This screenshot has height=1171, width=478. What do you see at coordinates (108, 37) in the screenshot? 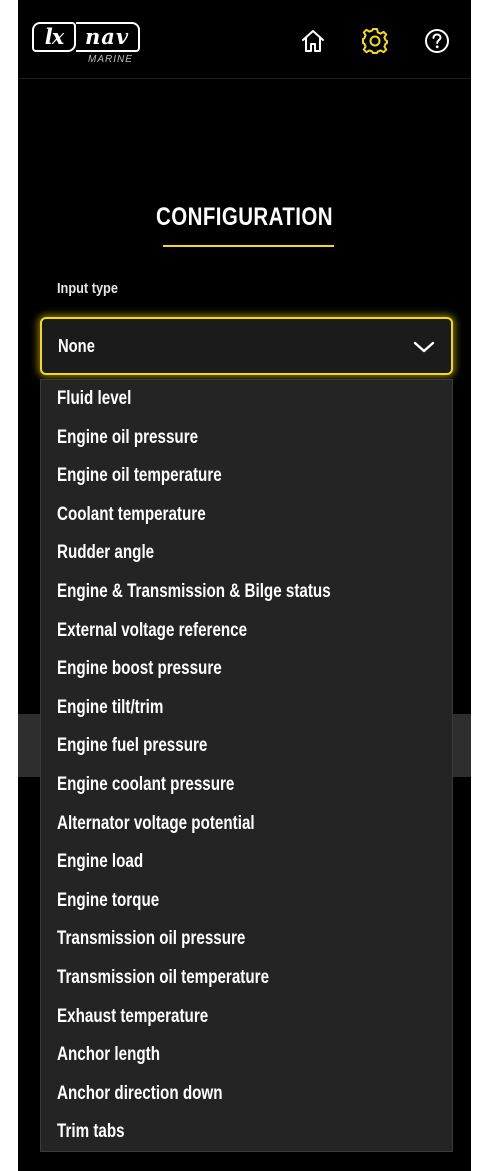
I see `logo-nav-text: nav` at bounding box center [108, 37].